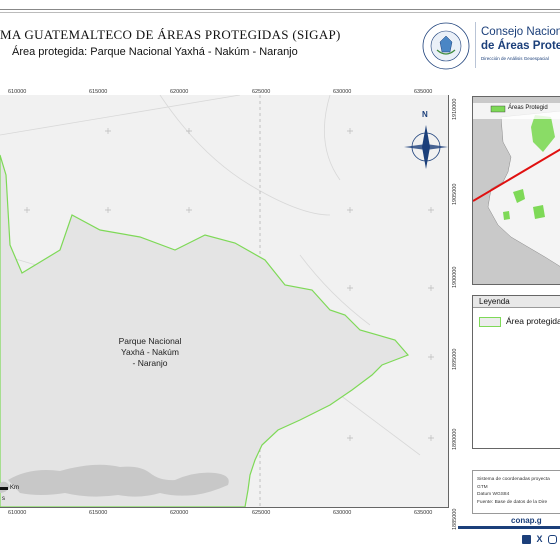 The image size is (560, 560). Describe the element at coordinates (552, 539) in the screenshot. I see `instagram-icon` at that location.